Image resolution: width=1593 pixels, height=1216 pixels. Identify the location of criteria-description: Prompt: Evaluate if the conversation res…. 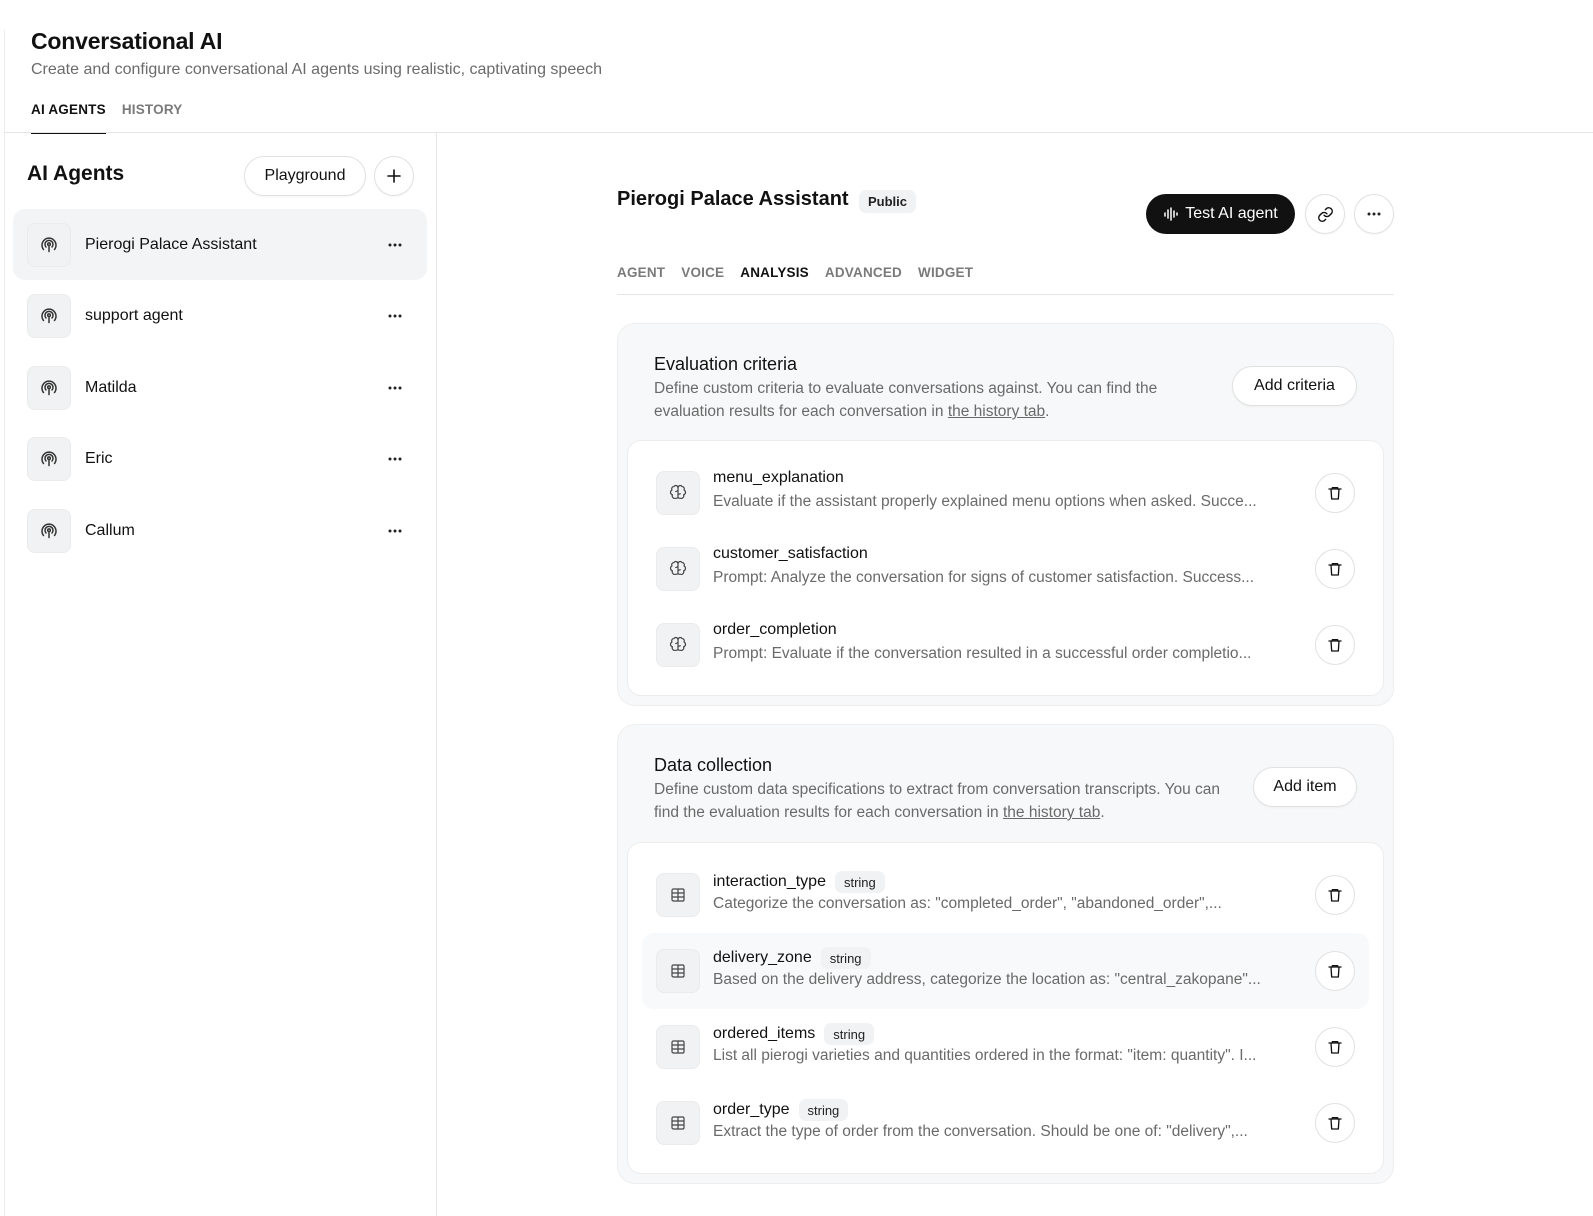
(982, 653).